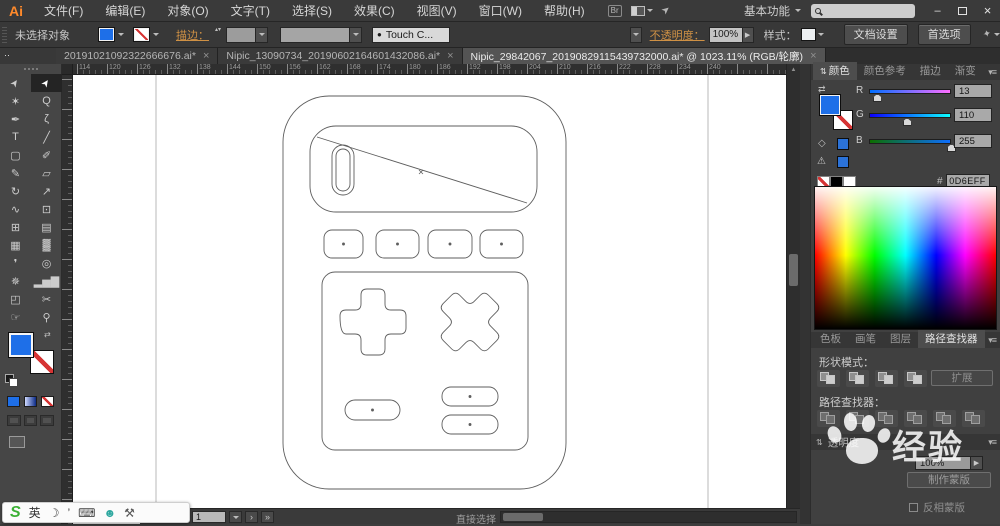  Describe the element at coordinates (312, 10) in the screenshot. I see `menu-item: 选择(S)` at that location.